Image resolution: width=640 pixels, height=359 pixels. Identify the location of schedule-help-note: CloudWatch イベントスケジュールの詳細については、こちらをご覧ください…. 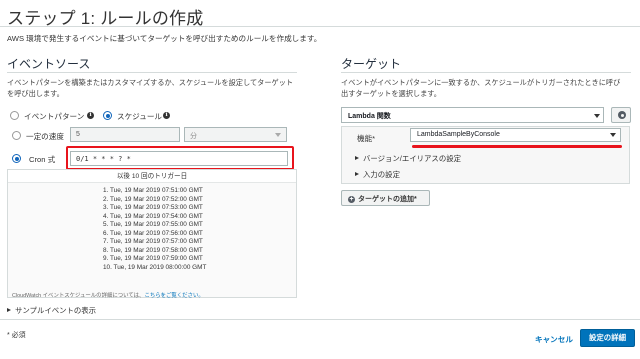
(108, 296).